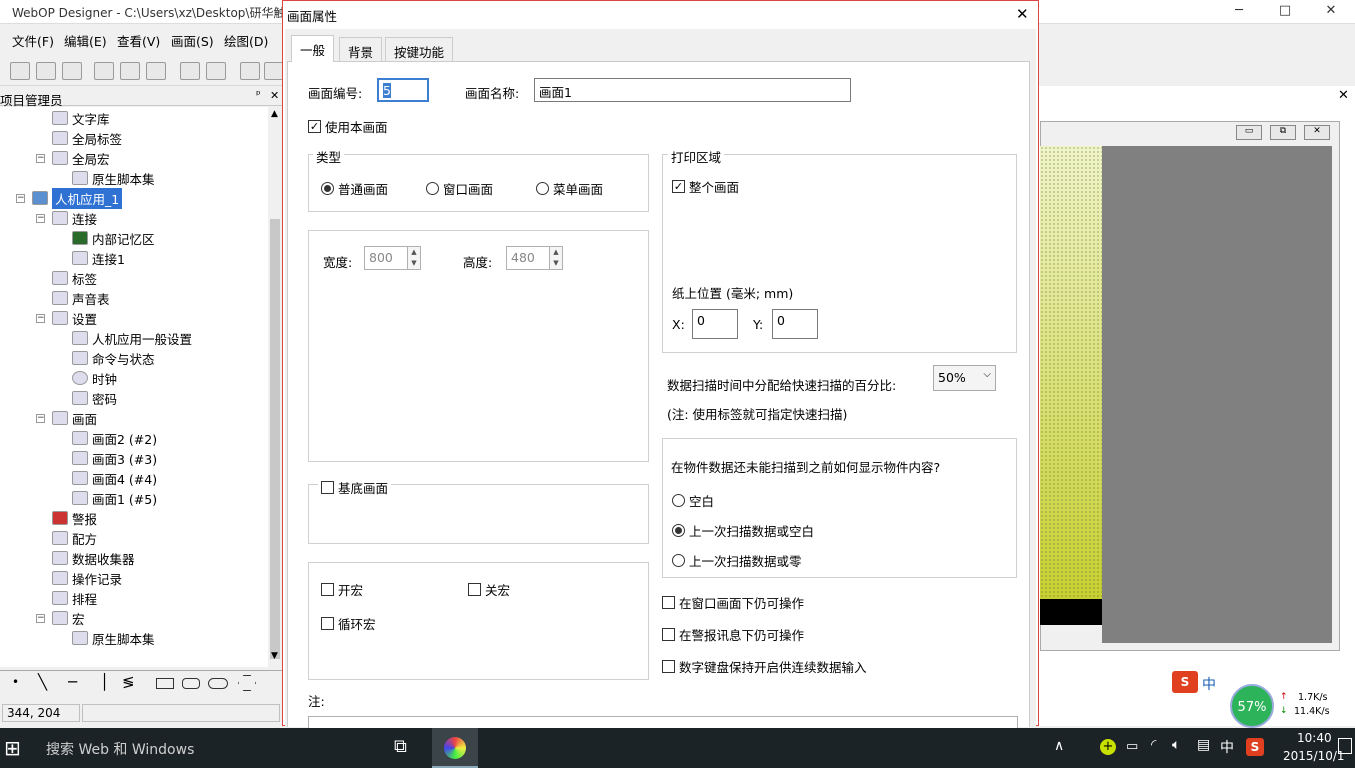  What do you see at coordinates (528, 258) in the screenshot?
I see `height-input: 480` at bounding box center [528, 258].